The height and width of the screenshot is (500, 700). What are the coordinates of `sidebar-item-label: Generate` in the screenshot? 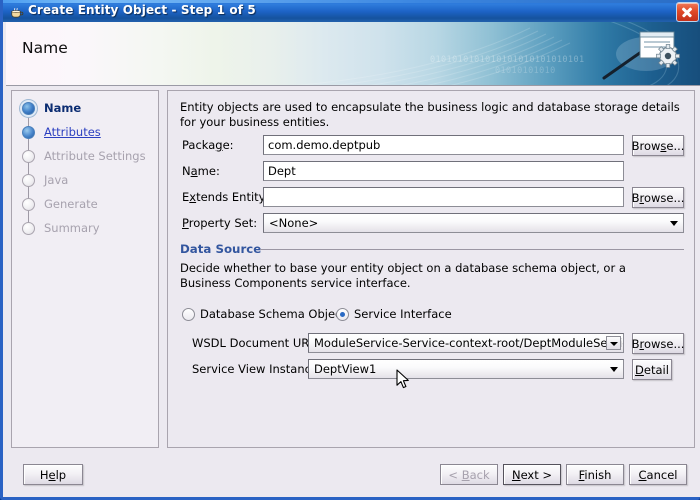 It's located at (71, 204).